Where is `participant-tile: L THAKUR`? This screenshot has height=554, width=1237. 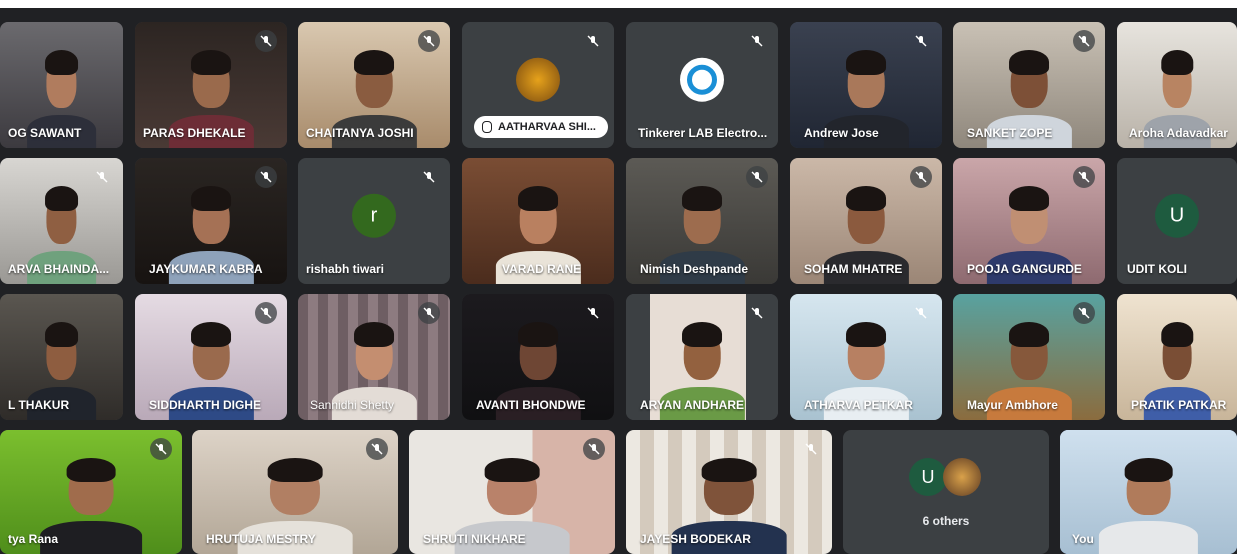 participant-tile: L THAKUR is located at coordinates (61, 357).